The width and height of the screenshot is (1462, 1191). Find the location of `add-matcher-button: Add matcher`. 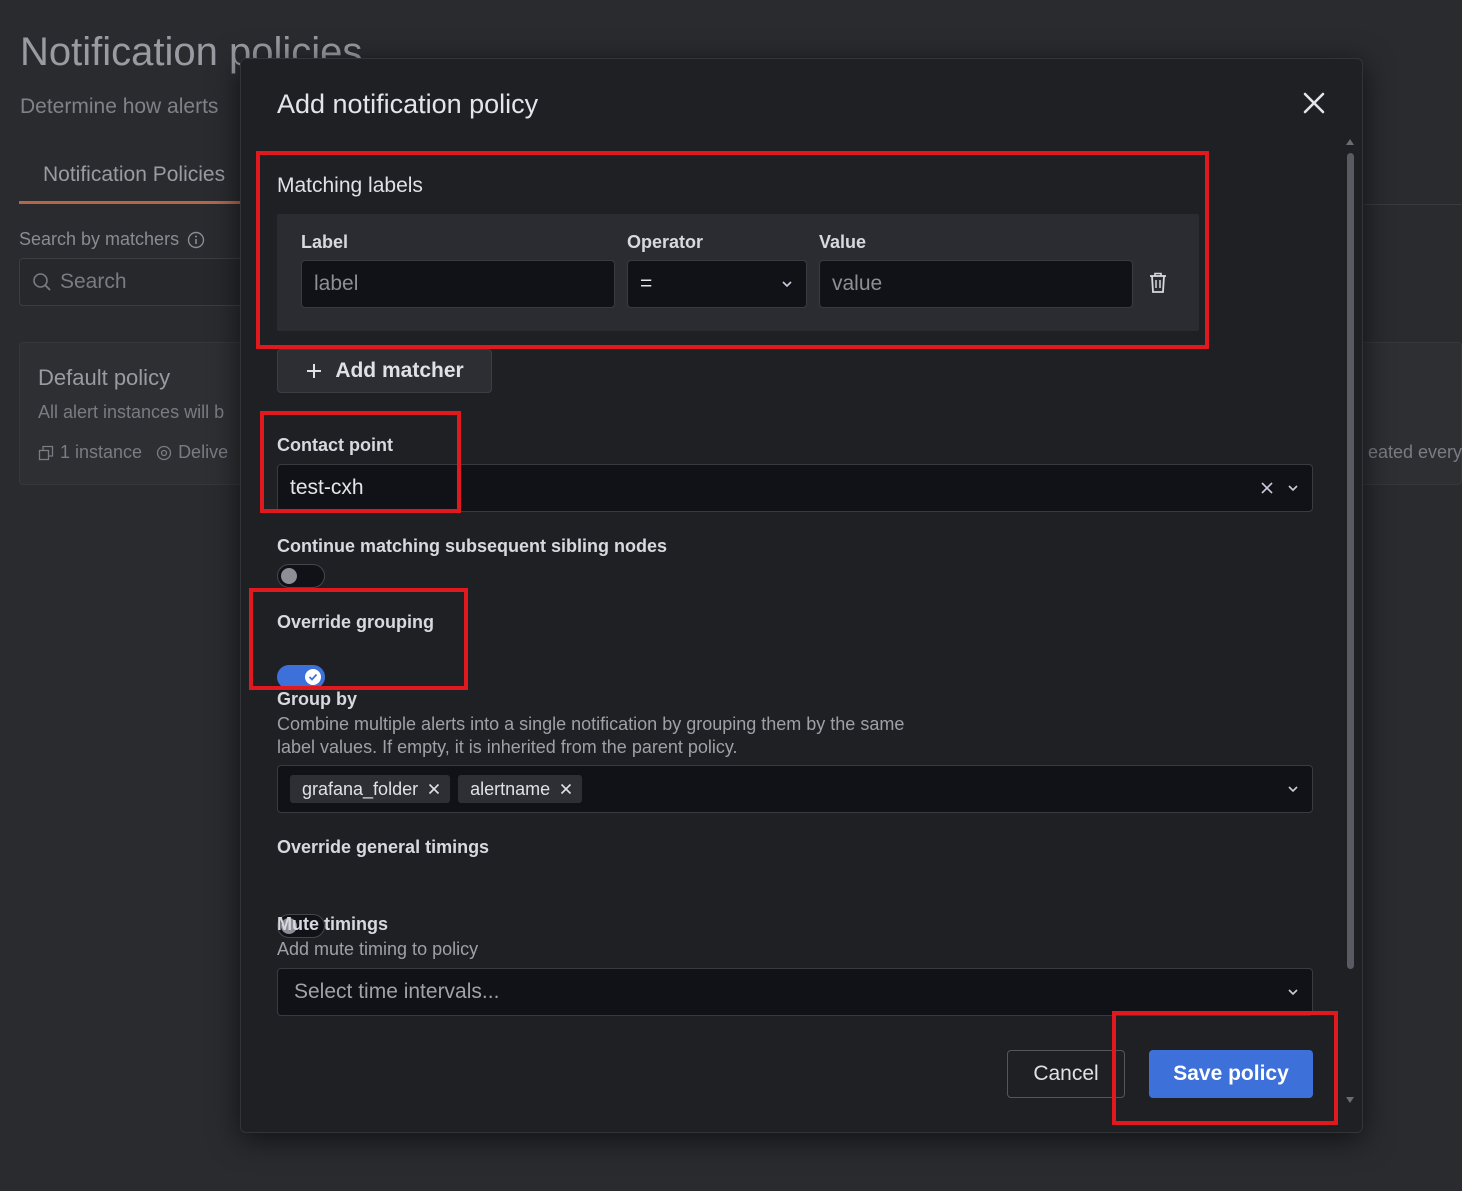

add-matcher-button: Add matcher is located at coordinates (384, 371).